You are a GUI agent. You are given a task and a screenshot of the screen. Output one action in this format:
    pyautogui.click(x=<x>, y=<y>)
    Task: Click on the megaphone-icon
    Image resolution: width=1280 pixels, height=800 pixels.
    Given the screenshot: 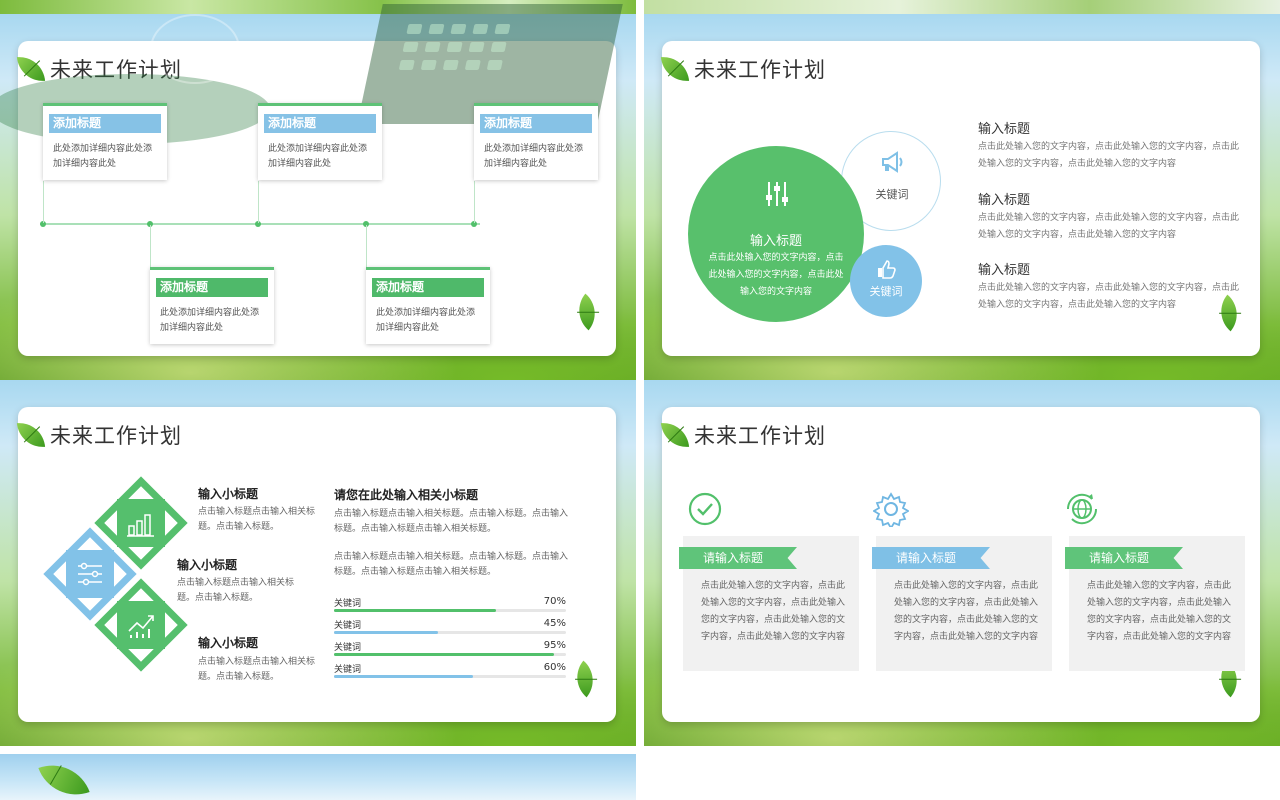 What is the action you would take?
    pyautogui.click(x=892, y=162)
    